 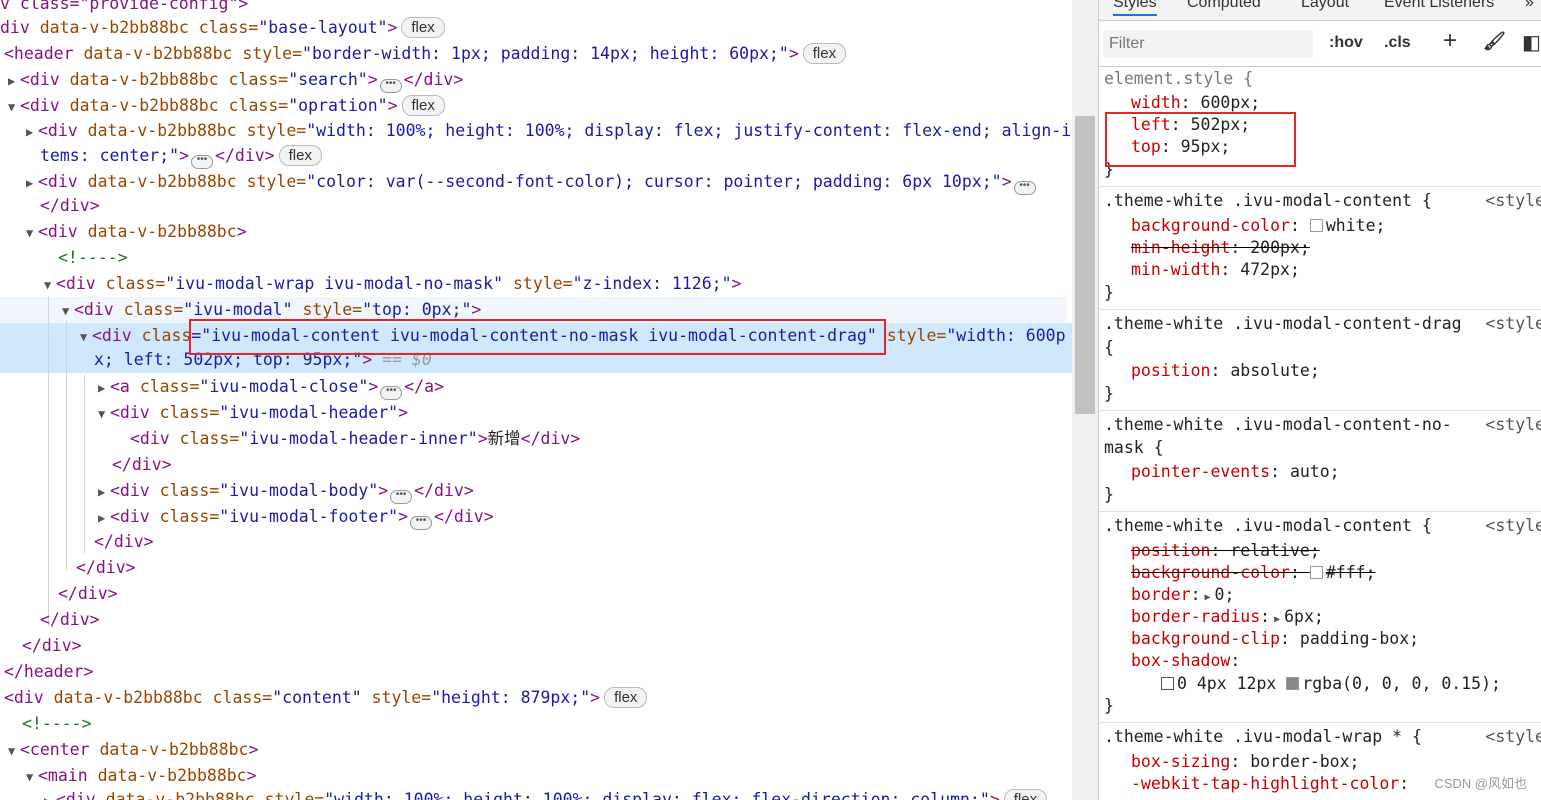 I want to click on style-declaration-overridden: position: relative;, so click(x=1225, y=551).